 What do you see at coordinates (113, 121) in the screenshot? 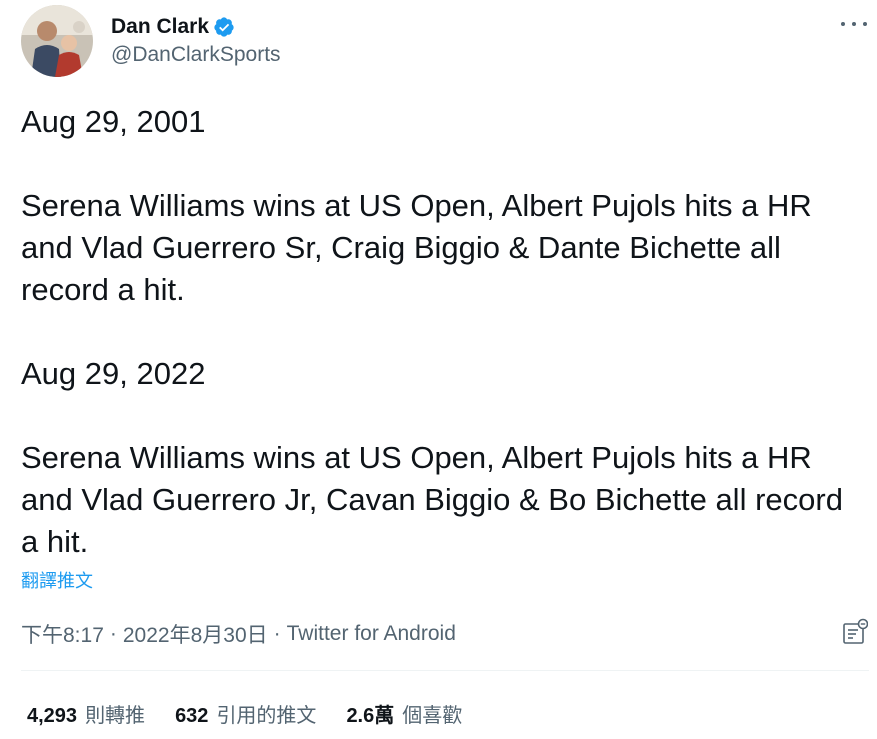
I see `tweet-paragraph: Aug 29, 2001` at bounding box center [113, 121].